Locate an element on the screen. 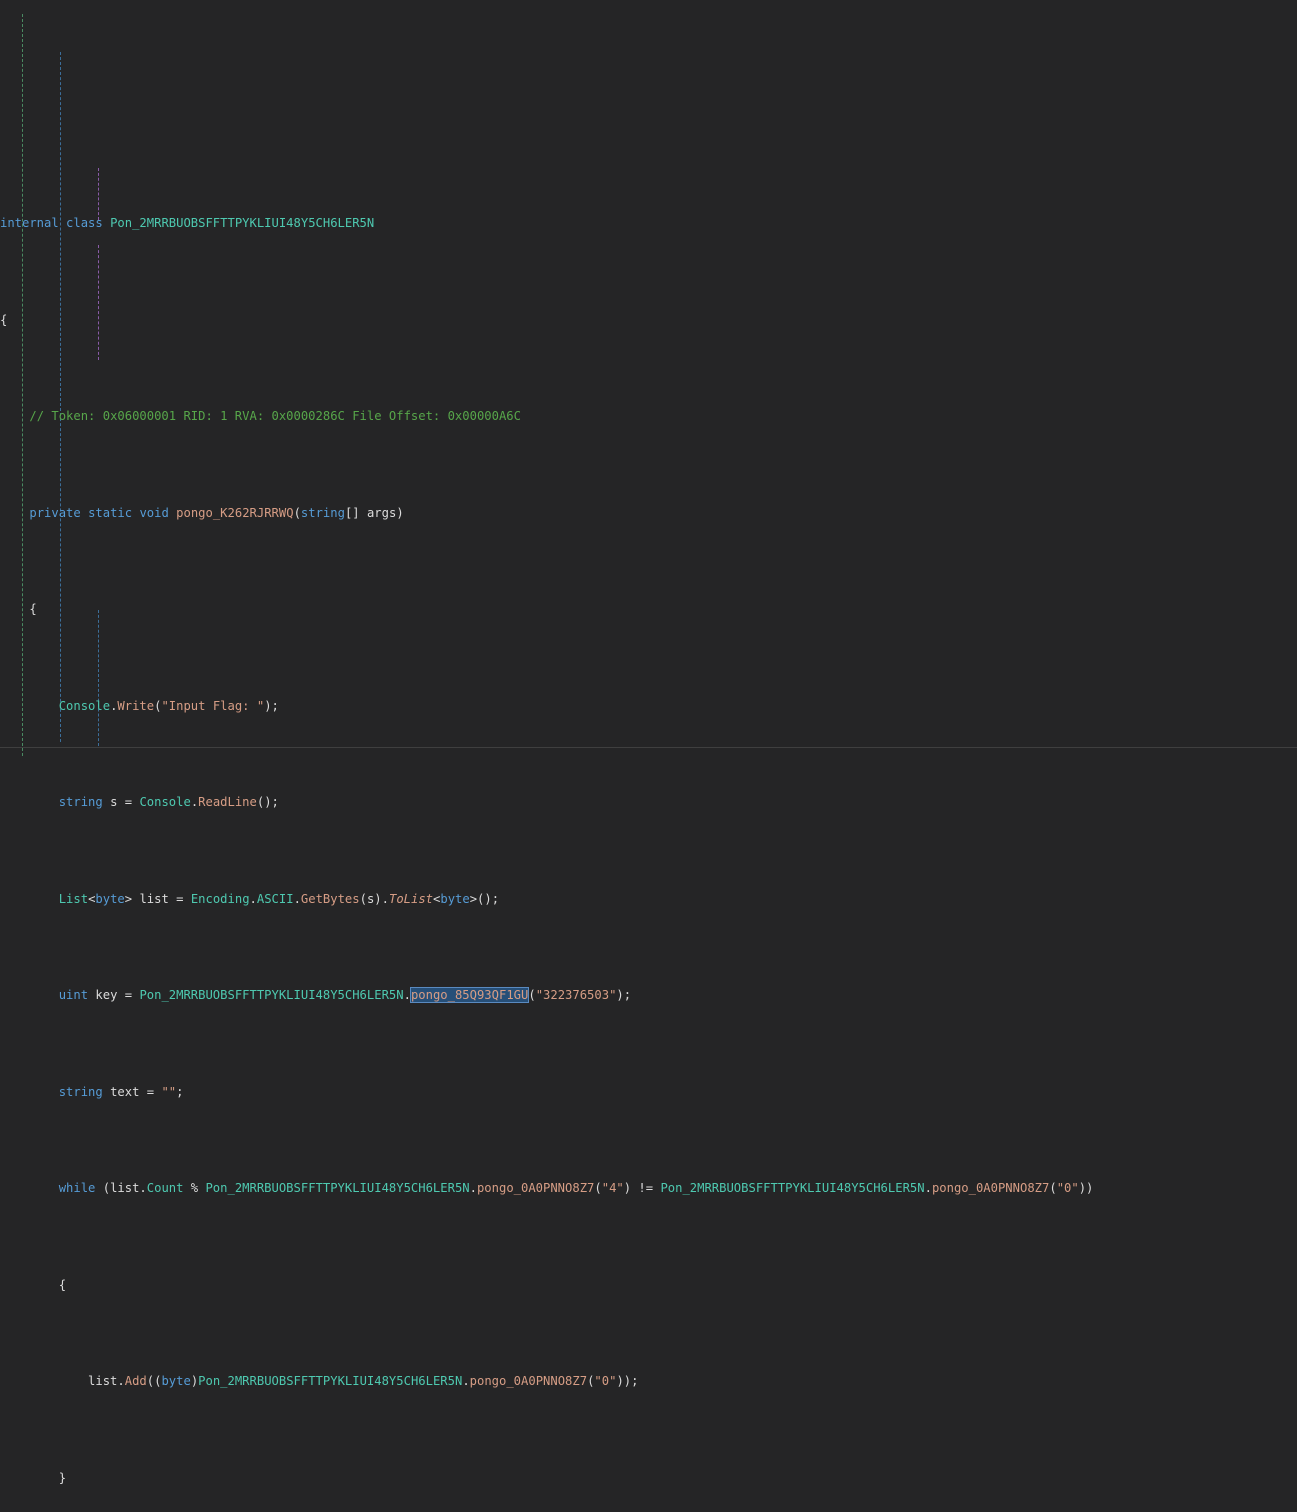  var-list: list is located at coordinates (154, 898).